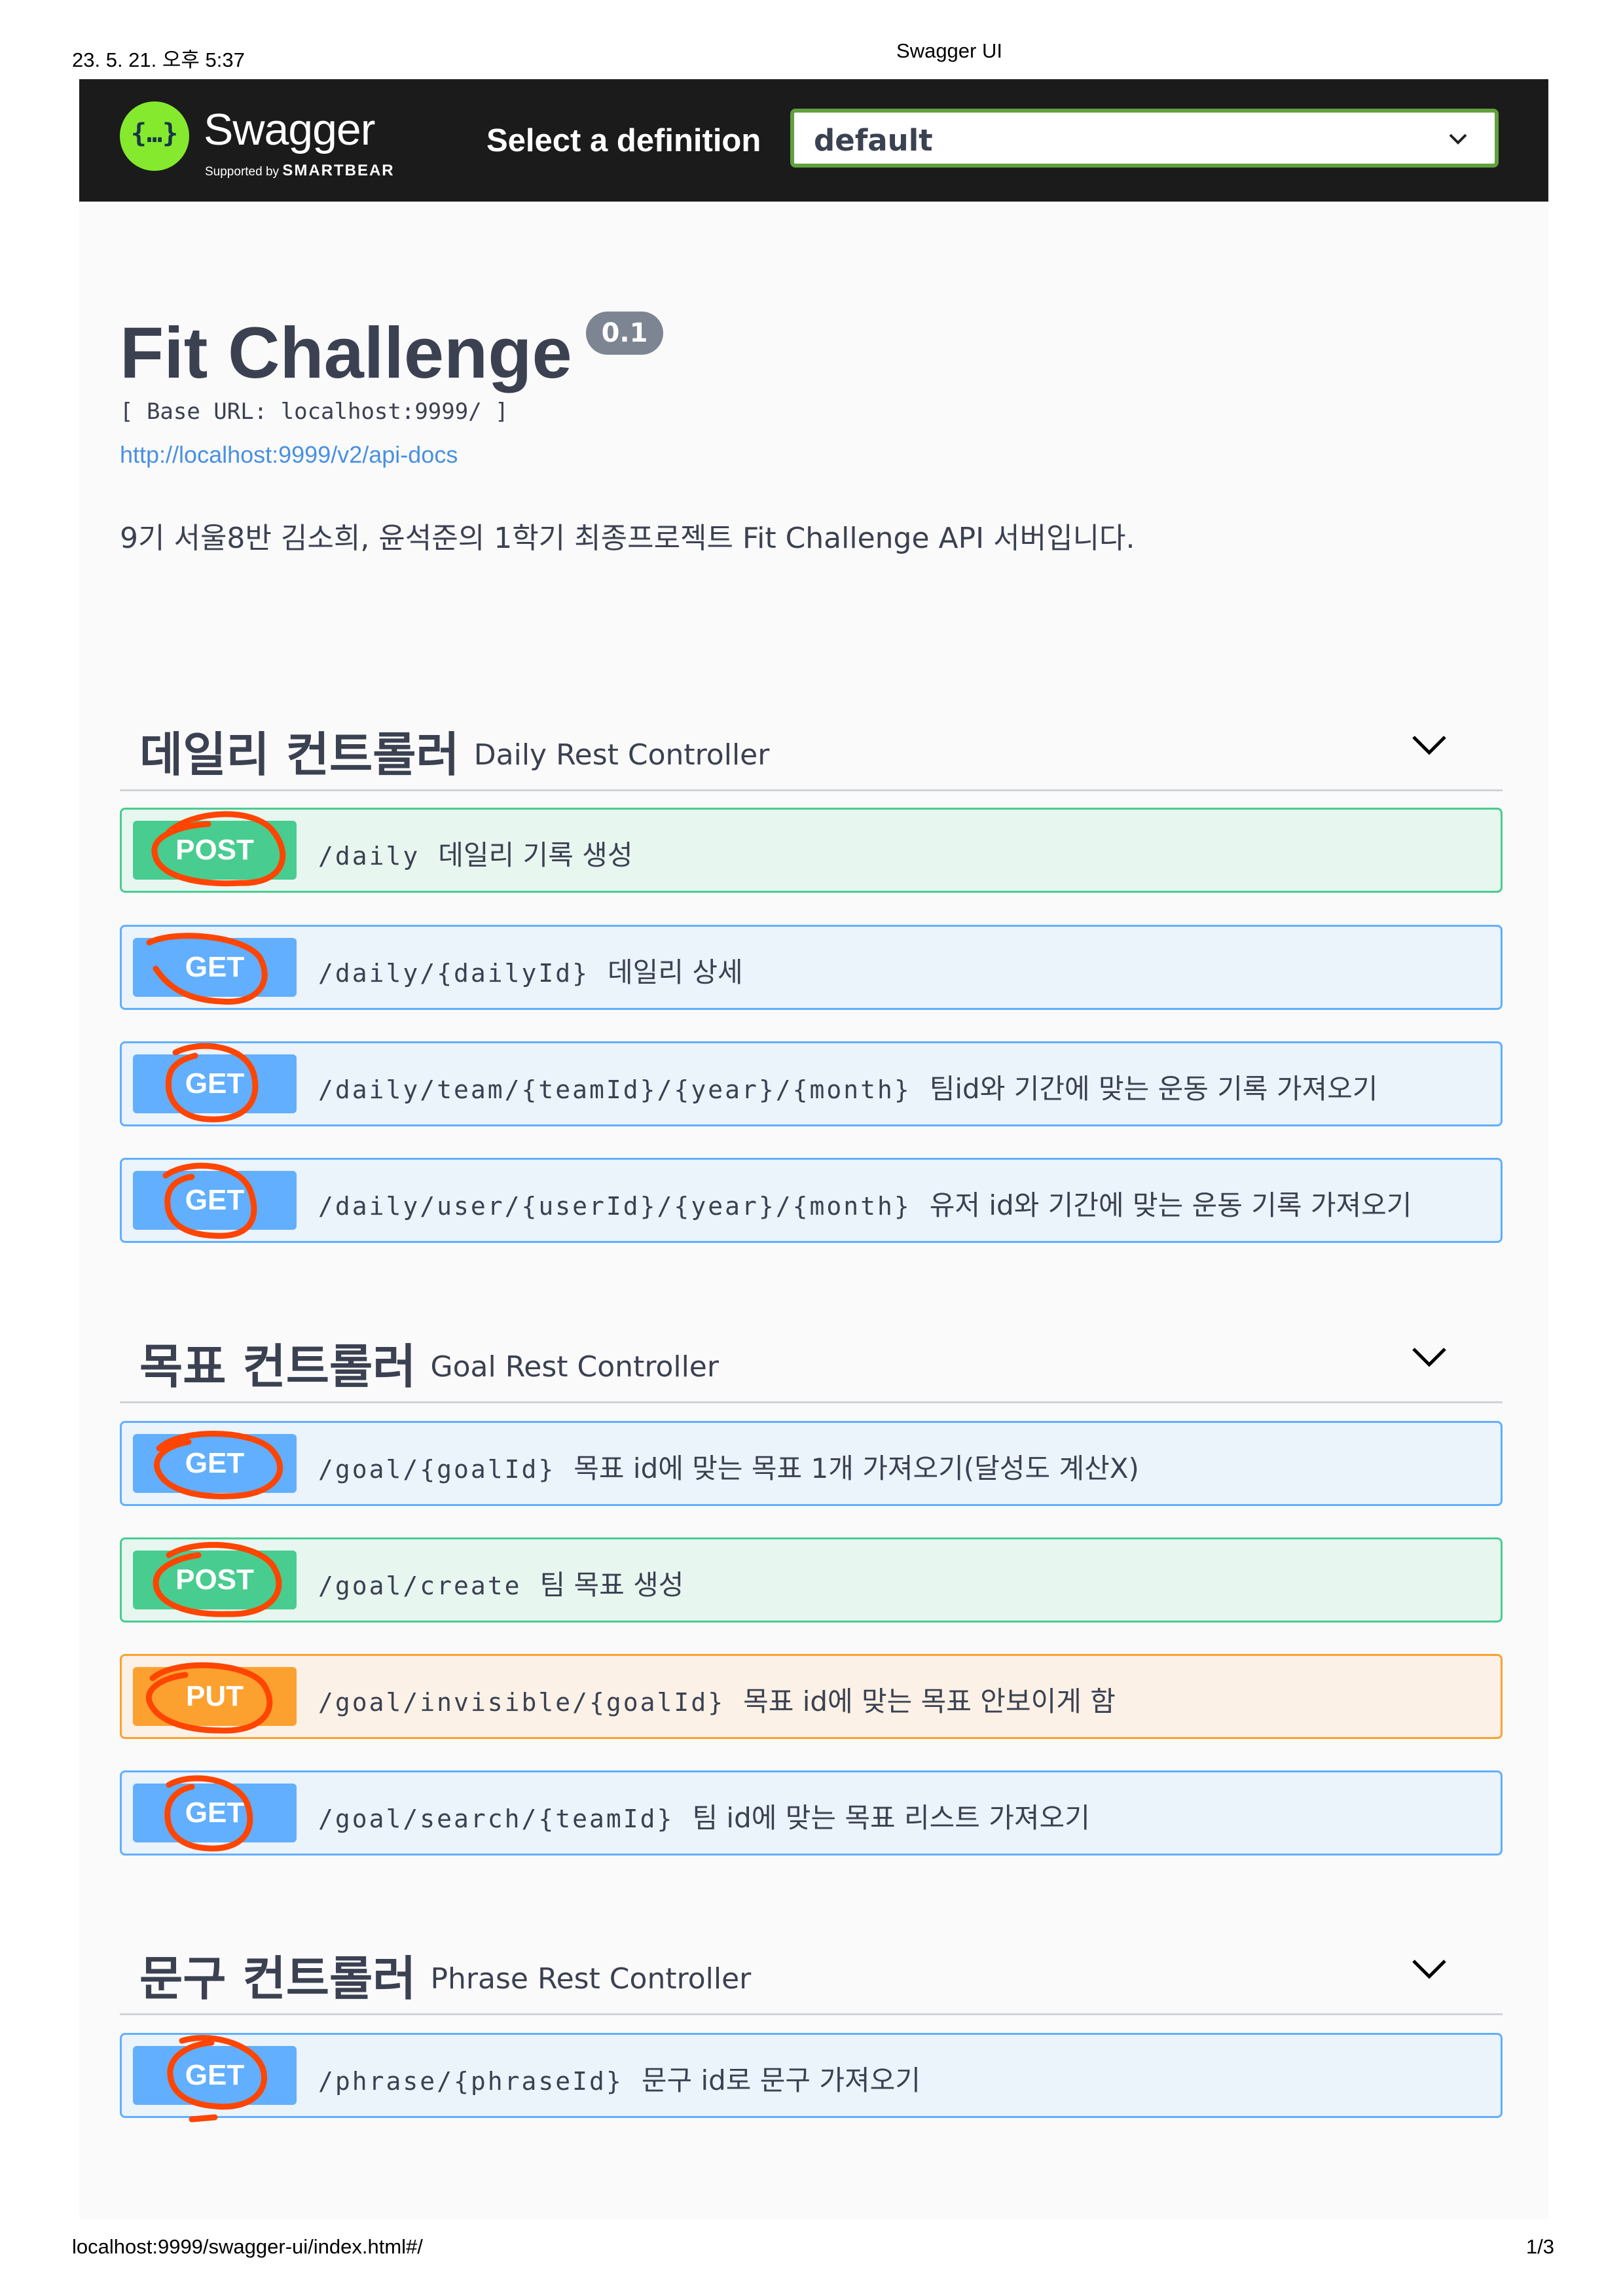 The image size is (1623, 2296). What do you see at coordinates (338, 170) in the screenshot?
I see `logo-sub-brand: SMARTBEAR` at bounding box center [338, 170].